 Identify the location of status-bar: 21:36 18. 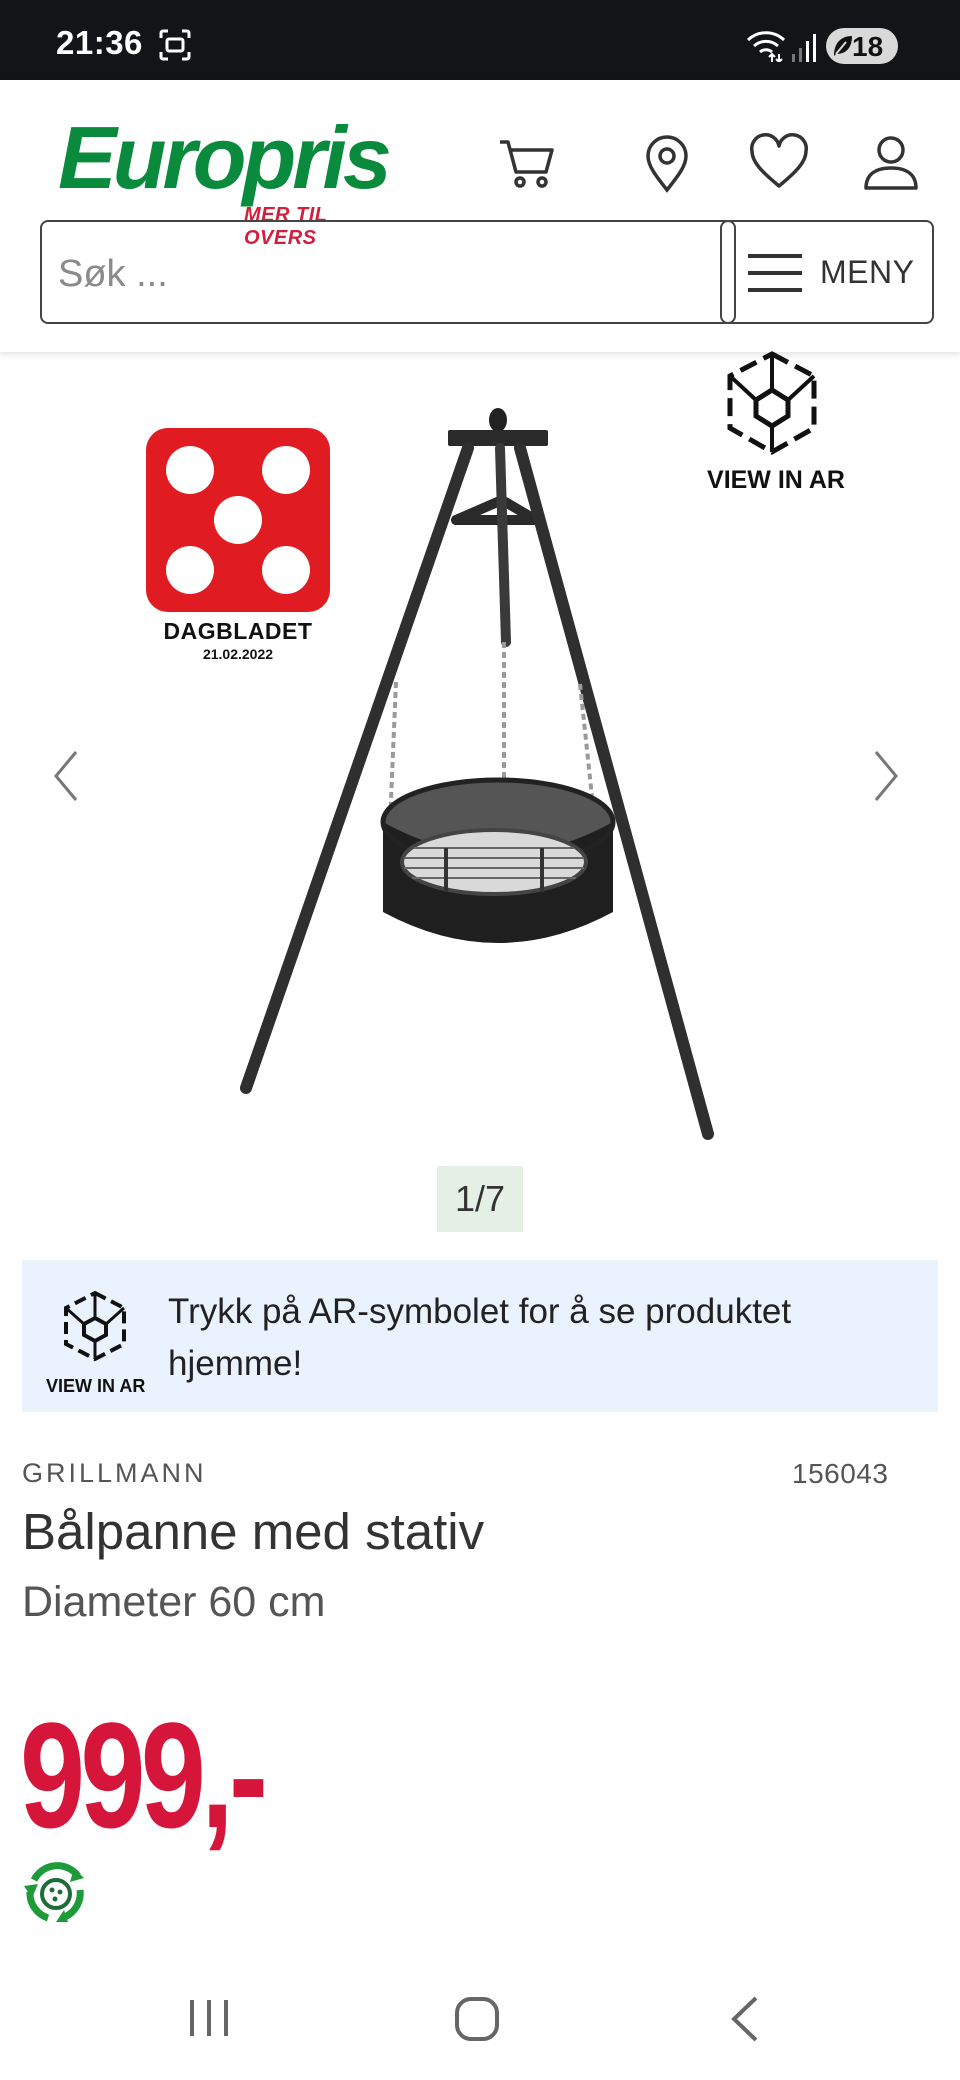
(480, 40).